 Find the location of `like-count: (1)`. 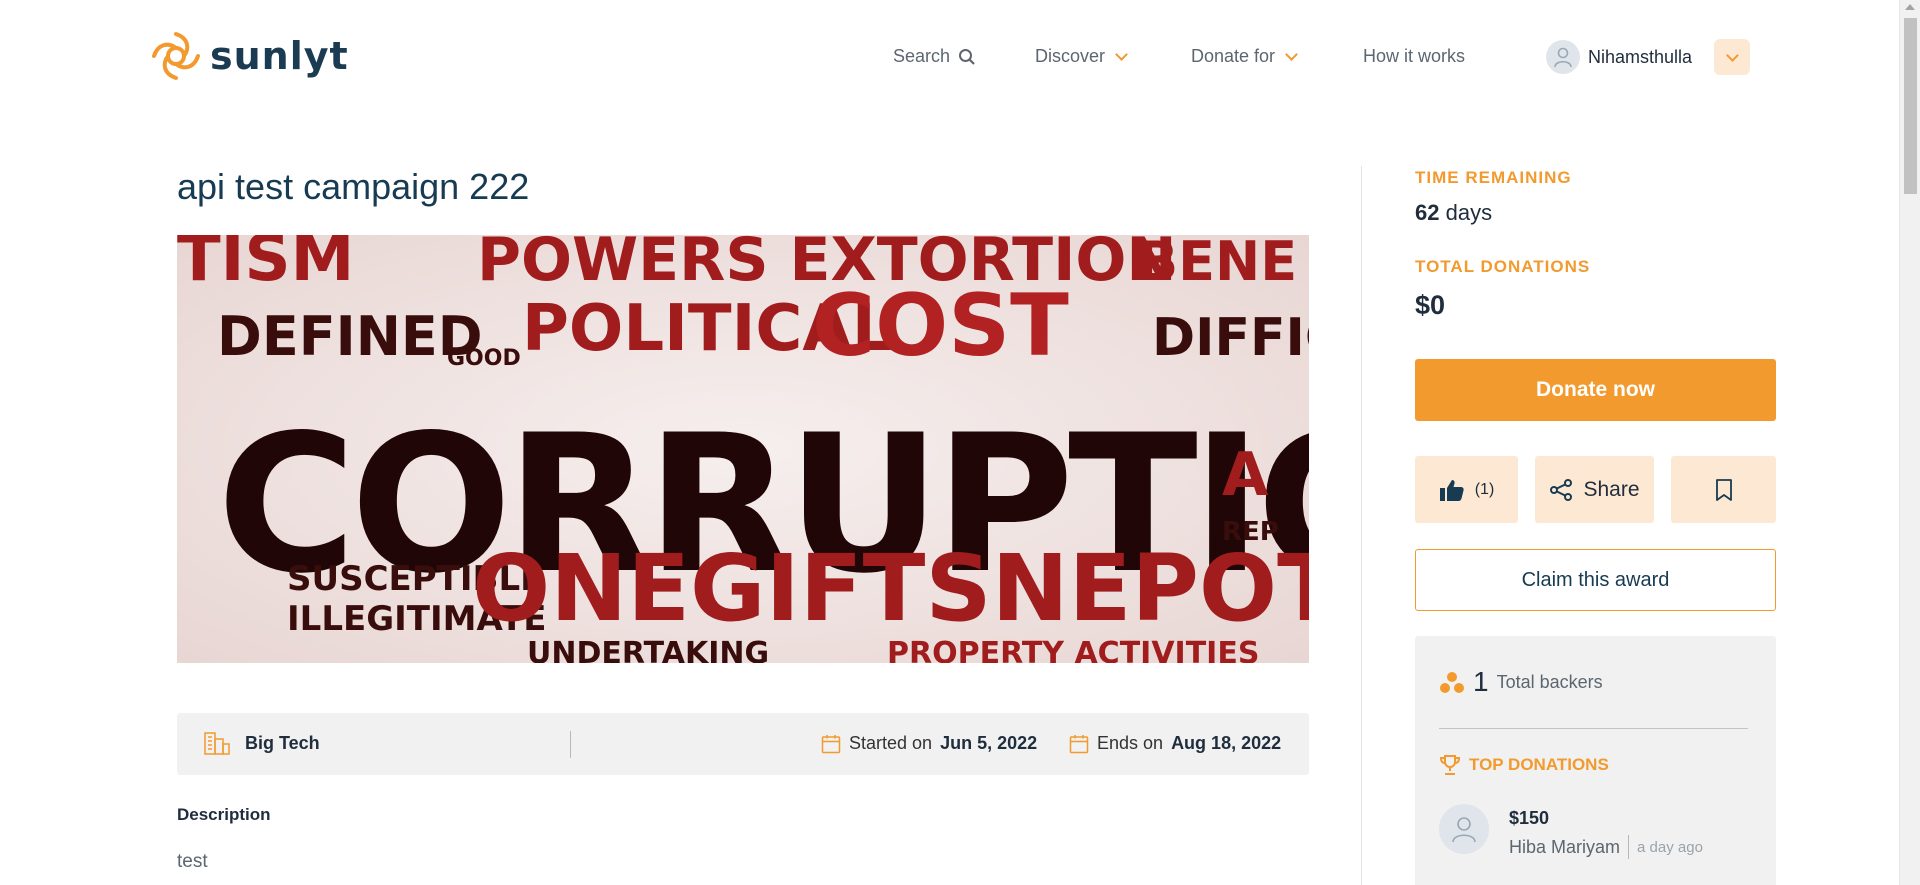

like-count: (1) is located at coordinates (1484, 489).